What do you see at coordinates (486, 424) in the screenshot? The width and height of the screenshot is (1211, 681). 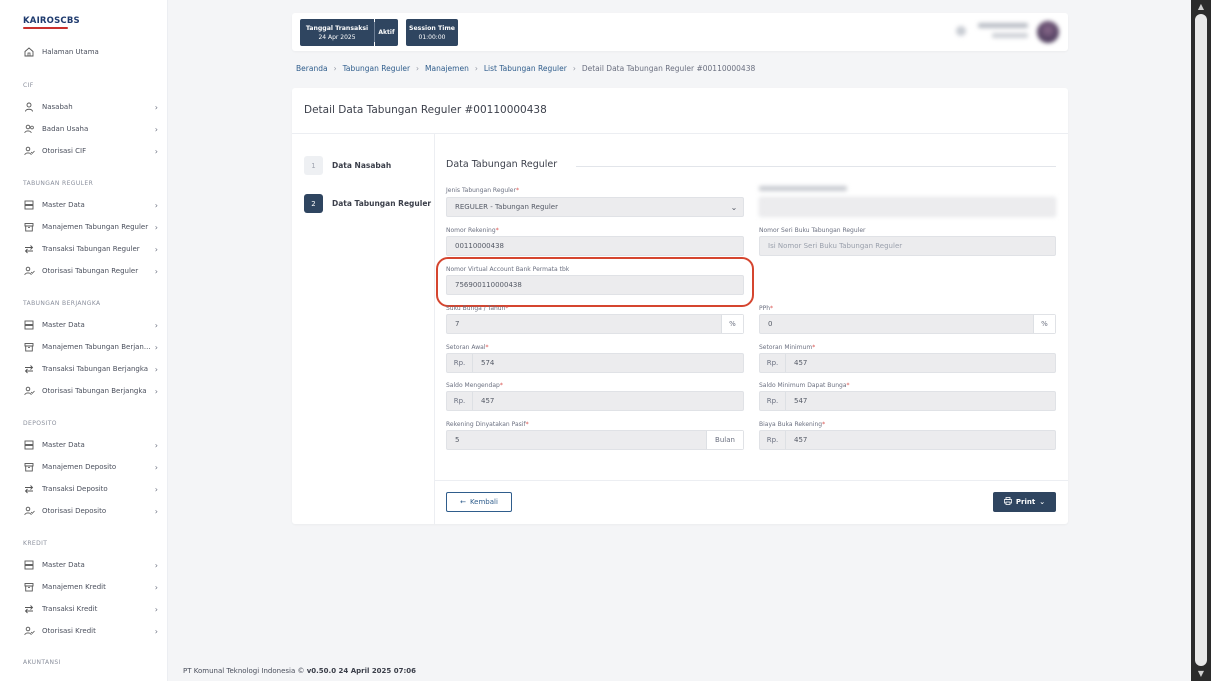 I see `rekening-pasif-label-text: Rekening Dinyatakan Pasif` at bounding box center [486, 424].